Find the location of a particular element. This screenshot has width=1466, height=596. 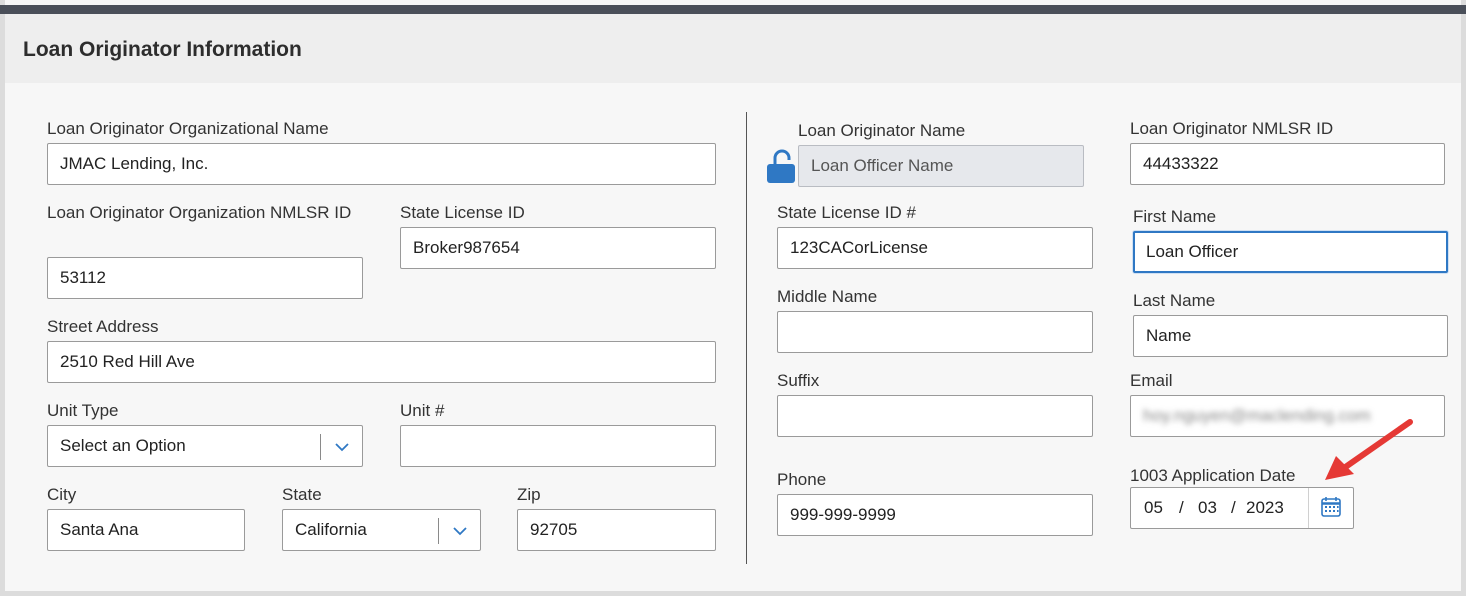

section-title: Loan Originator Information is located at coordinates (162, 49).